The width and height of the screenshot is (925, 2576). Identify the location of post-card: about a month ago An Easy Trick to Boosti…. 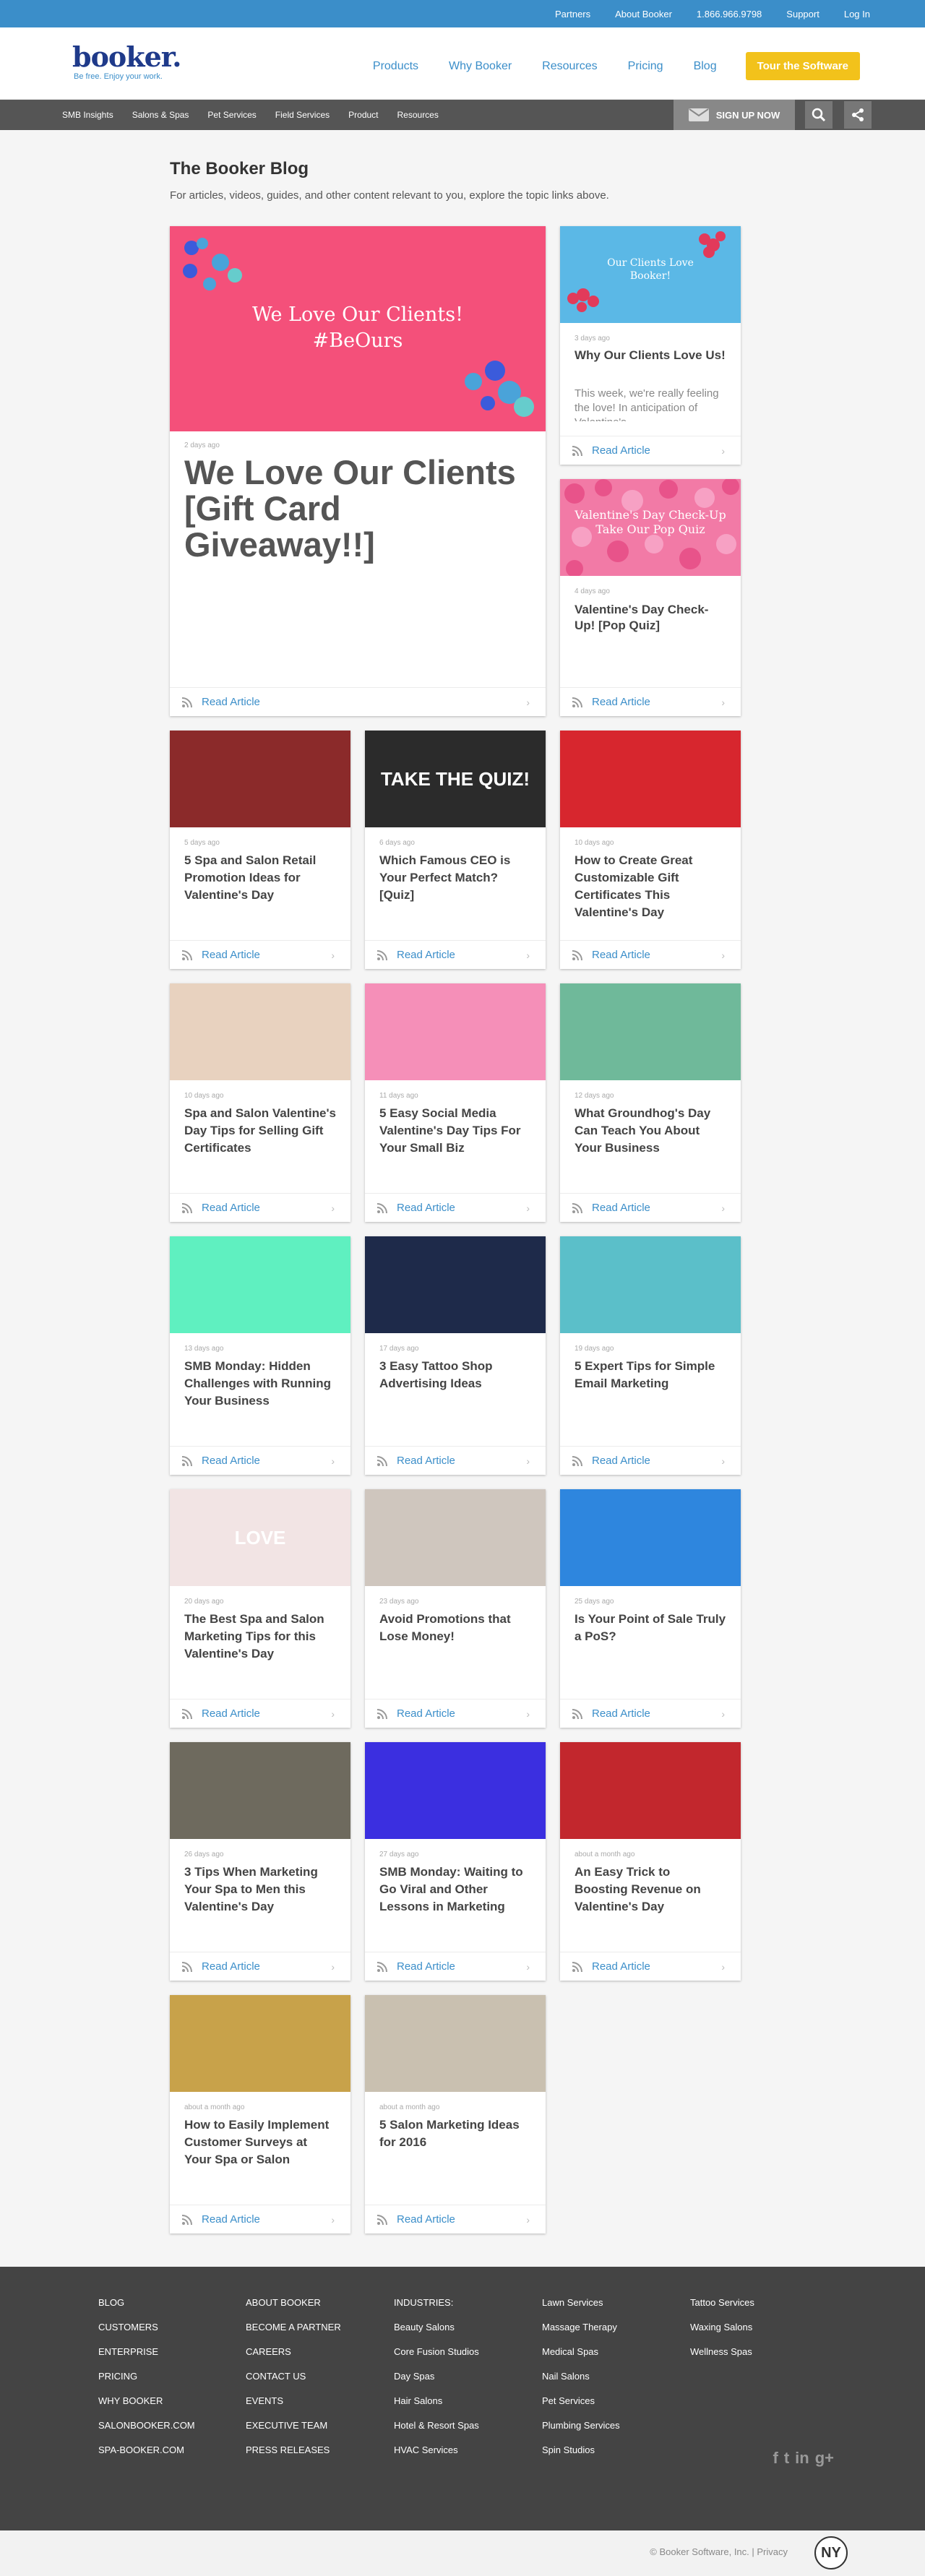
(650, 1861).